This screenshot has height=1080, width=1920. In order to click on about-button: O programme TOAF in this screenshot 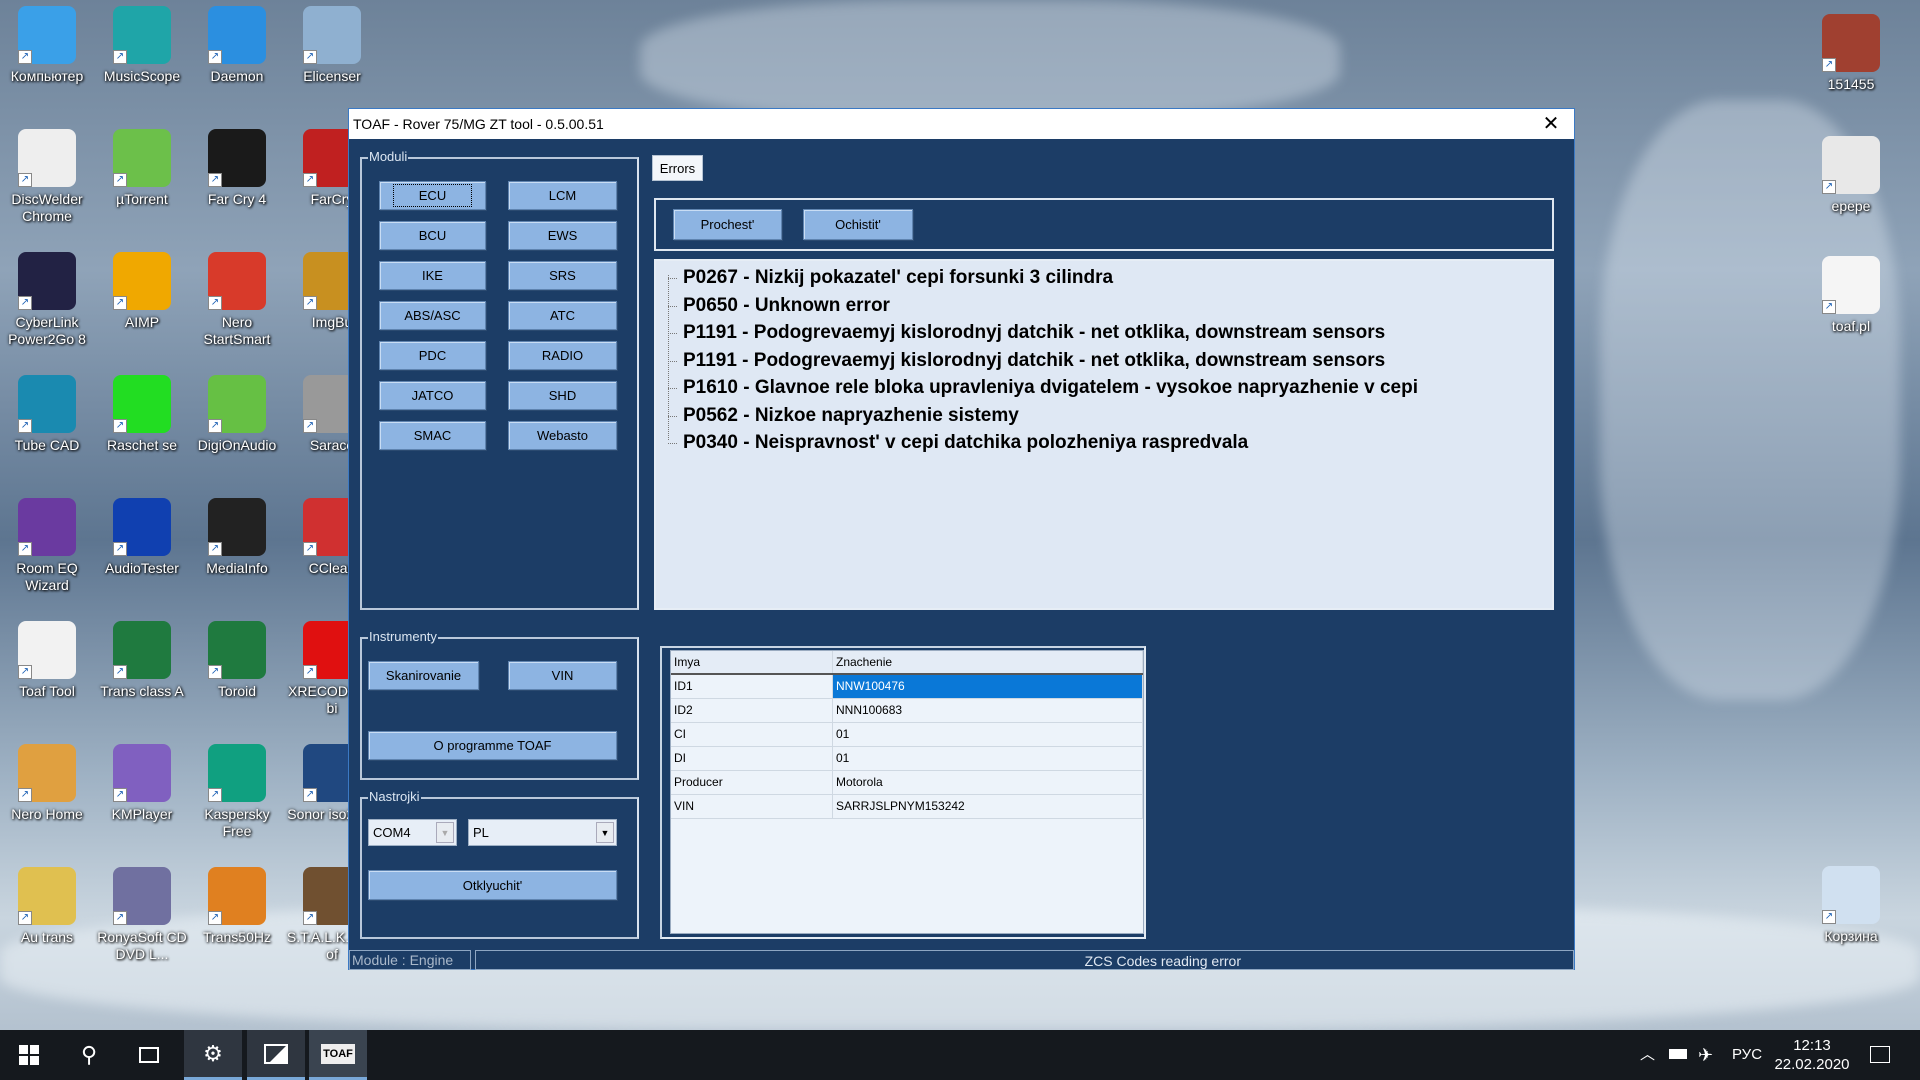, I will do `click(492, 745)`.